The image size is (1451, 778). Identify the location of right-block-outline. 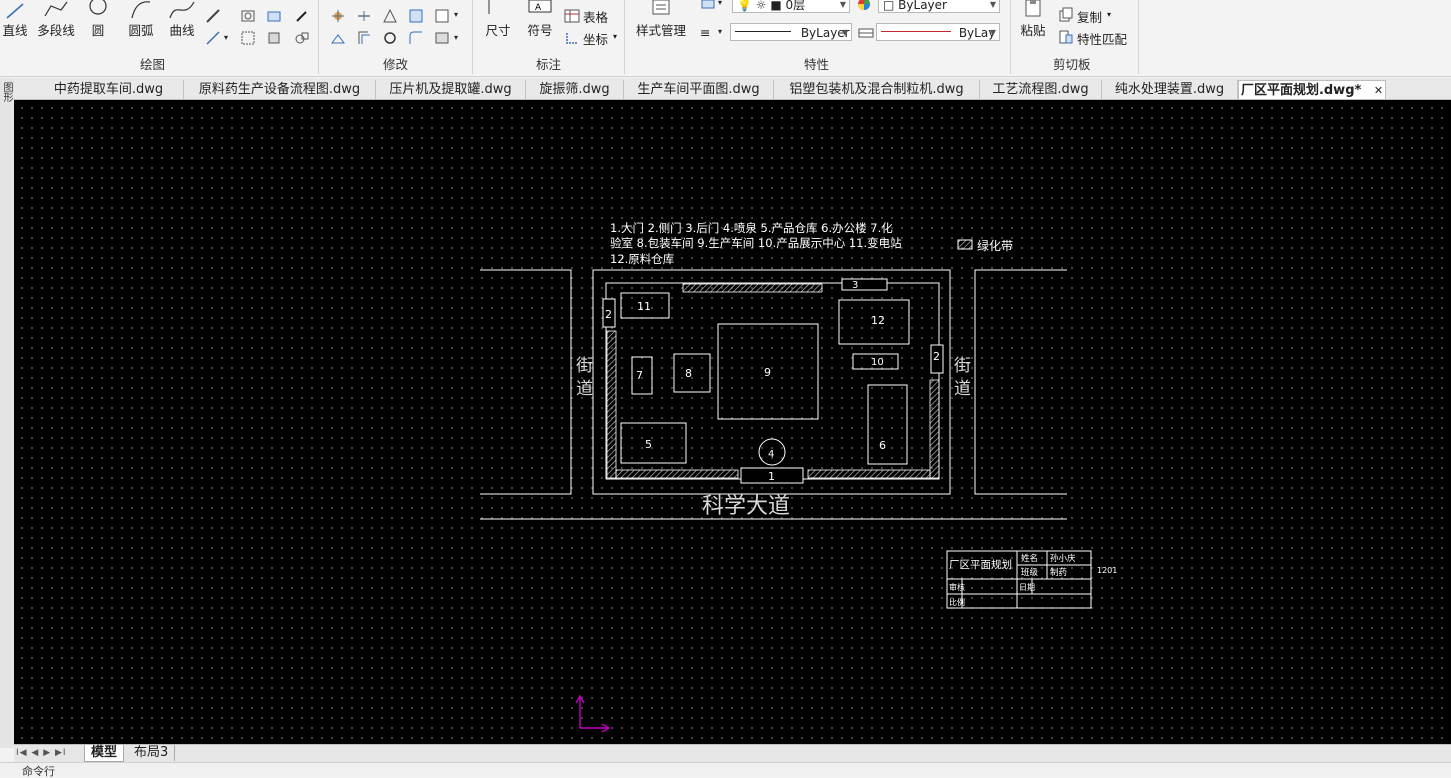
(1020, 382).